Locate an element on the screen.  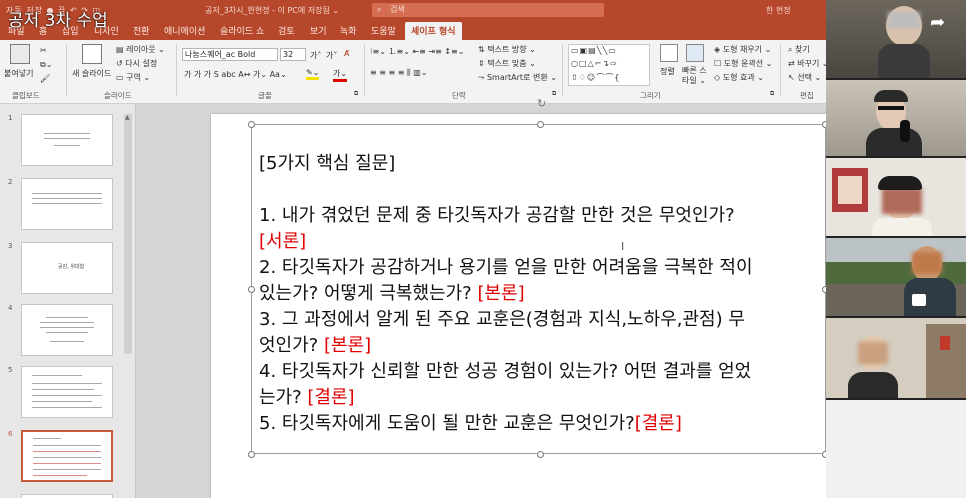
tag-intro: [서론] is located at coordinates (283, 241).